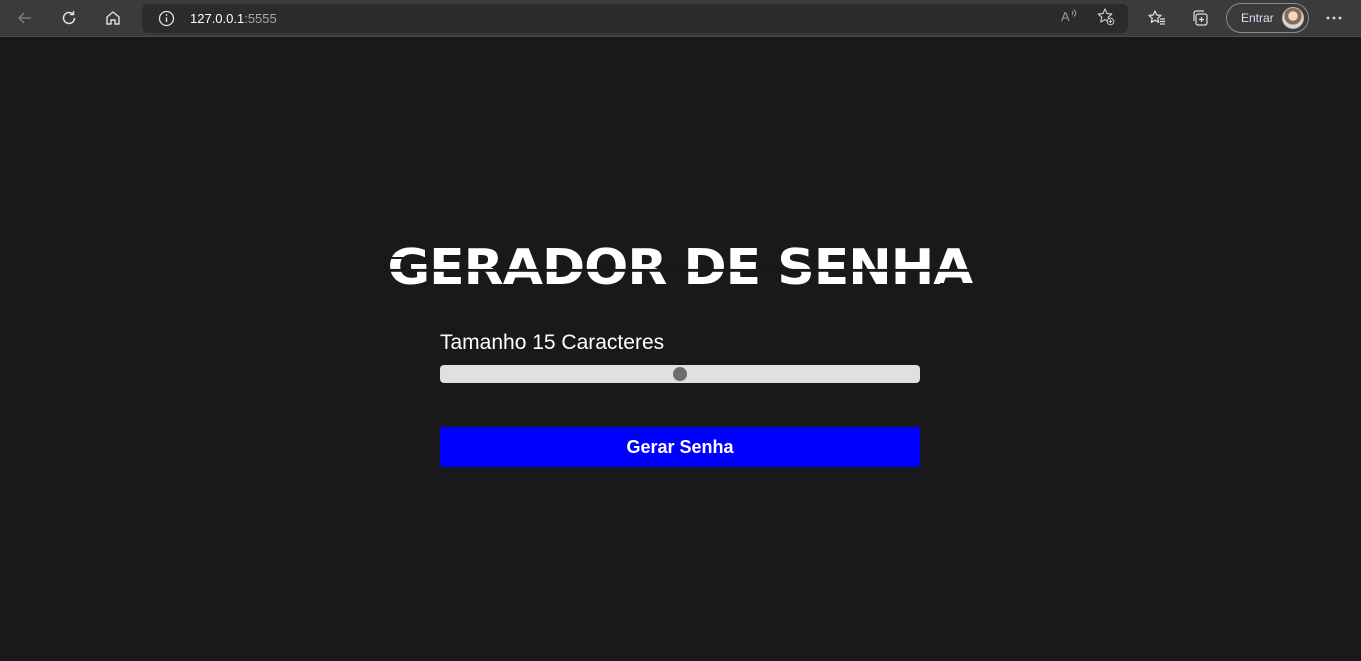  I want to click on read-aloud-button: A, so click(1069, 18).